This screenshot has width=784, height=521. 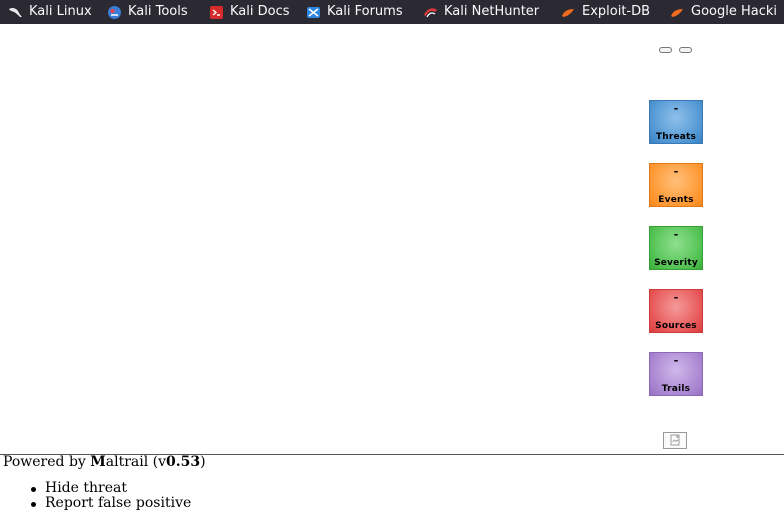 What do you see at coordinates (676, 234) in the screenshot?
I see `severity-count: -` at bounding box center [676, 234].